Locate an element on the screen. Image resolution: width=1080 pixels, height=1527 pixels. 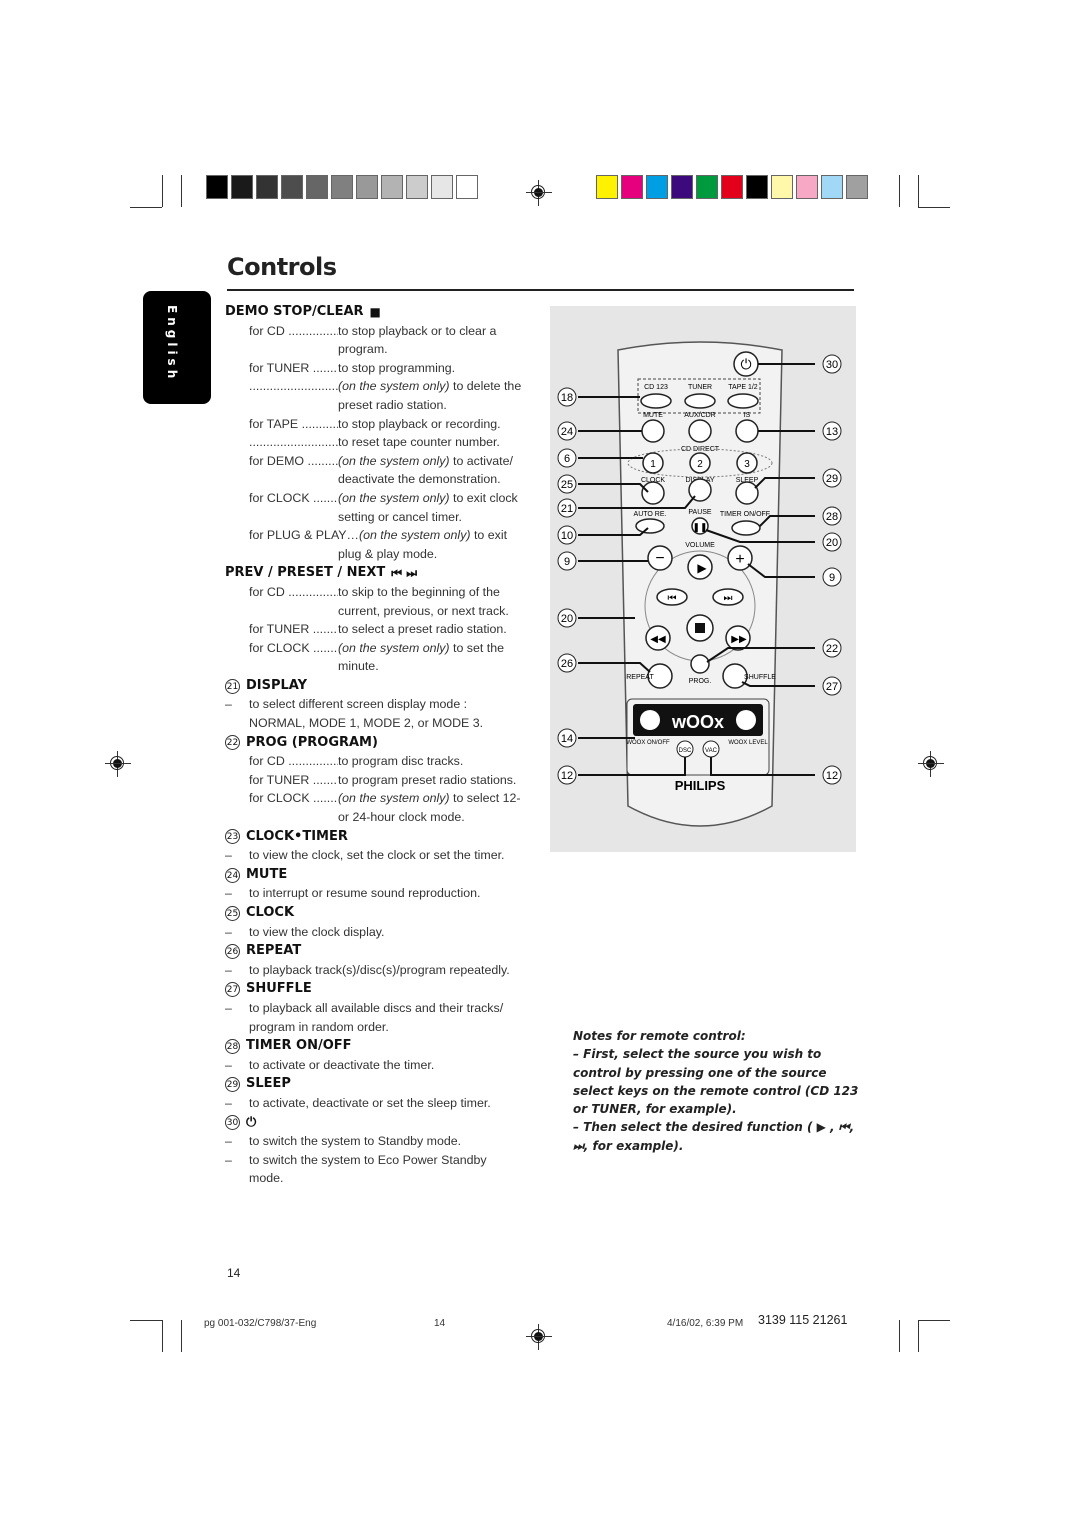
description-line: – to activate or deactivate the timer. is located at coordinates (380, 1065).